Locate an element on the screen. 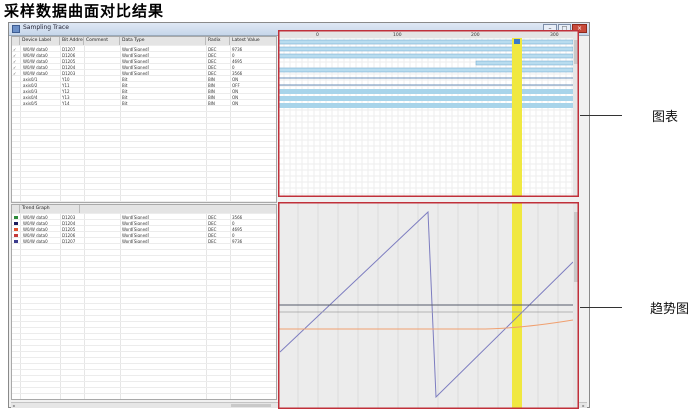  column-bit-address: Bit Address is located at coordinates (72, 41).